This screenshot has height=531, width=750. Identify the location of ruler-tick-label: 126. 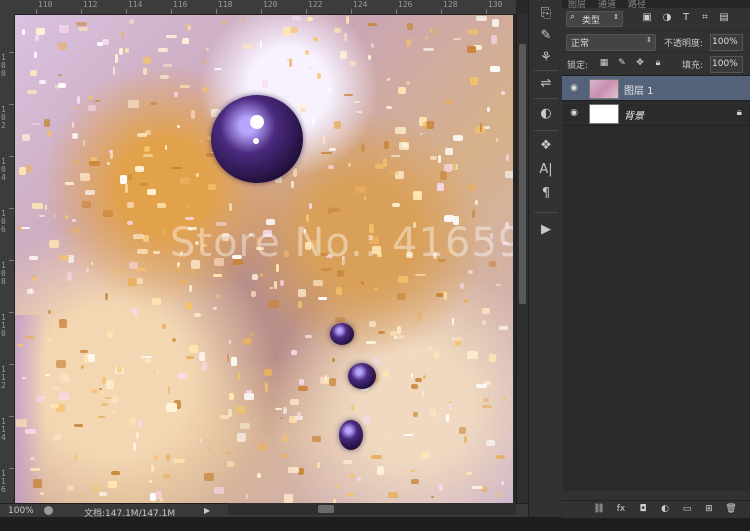
(405, 4).